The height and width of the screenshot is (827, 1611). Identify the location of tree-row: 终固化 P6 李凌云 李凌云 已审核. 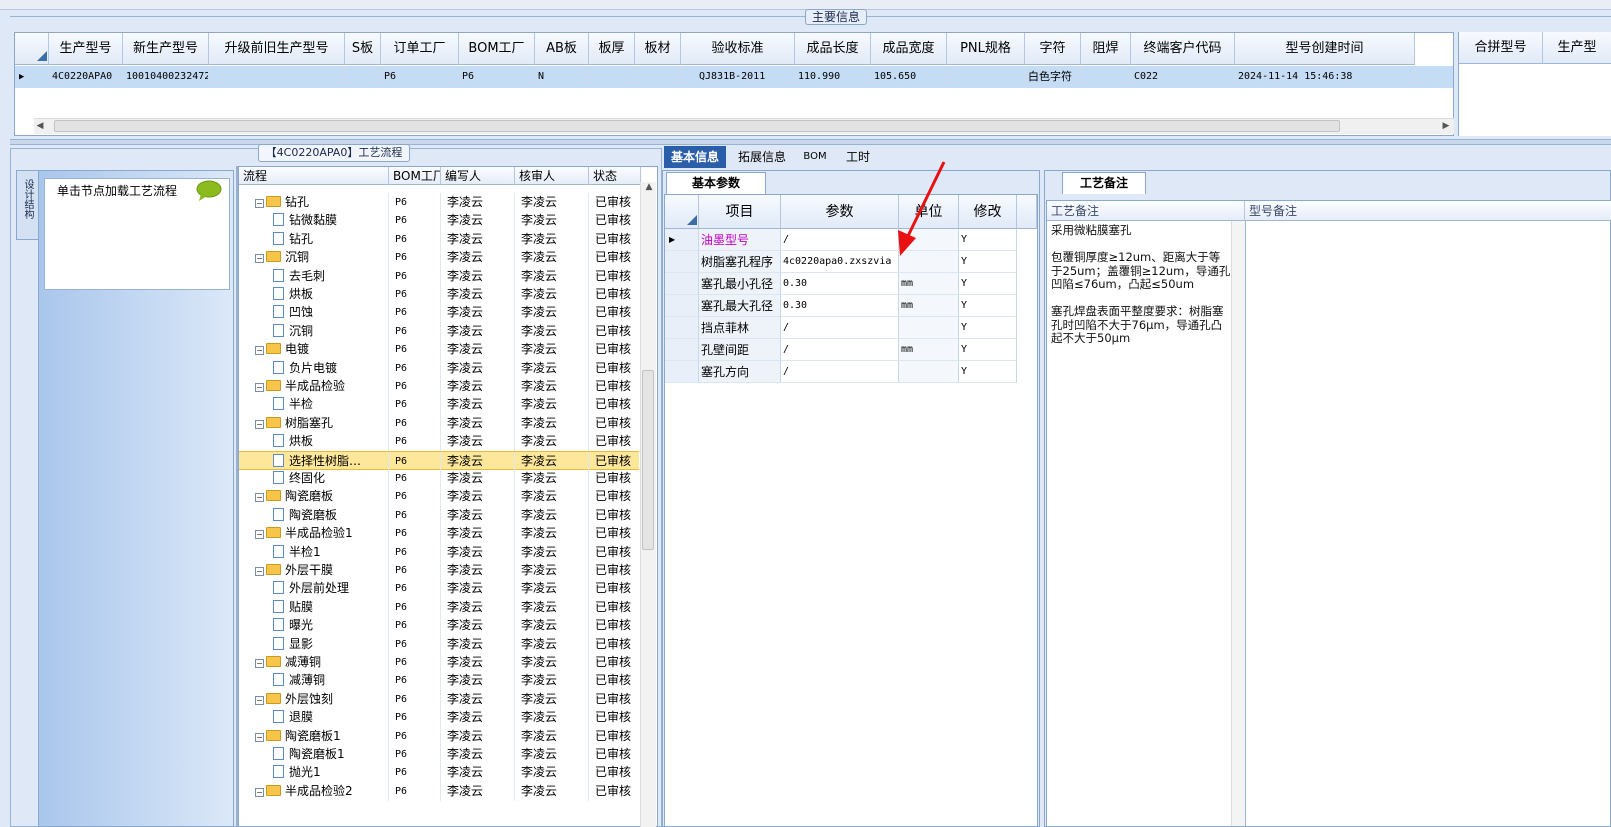
(440, 478).